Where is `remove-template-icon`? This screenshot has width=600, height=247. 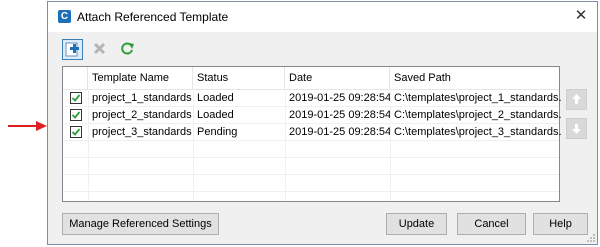
remove-template-icon is located at coordinates (99, 48).